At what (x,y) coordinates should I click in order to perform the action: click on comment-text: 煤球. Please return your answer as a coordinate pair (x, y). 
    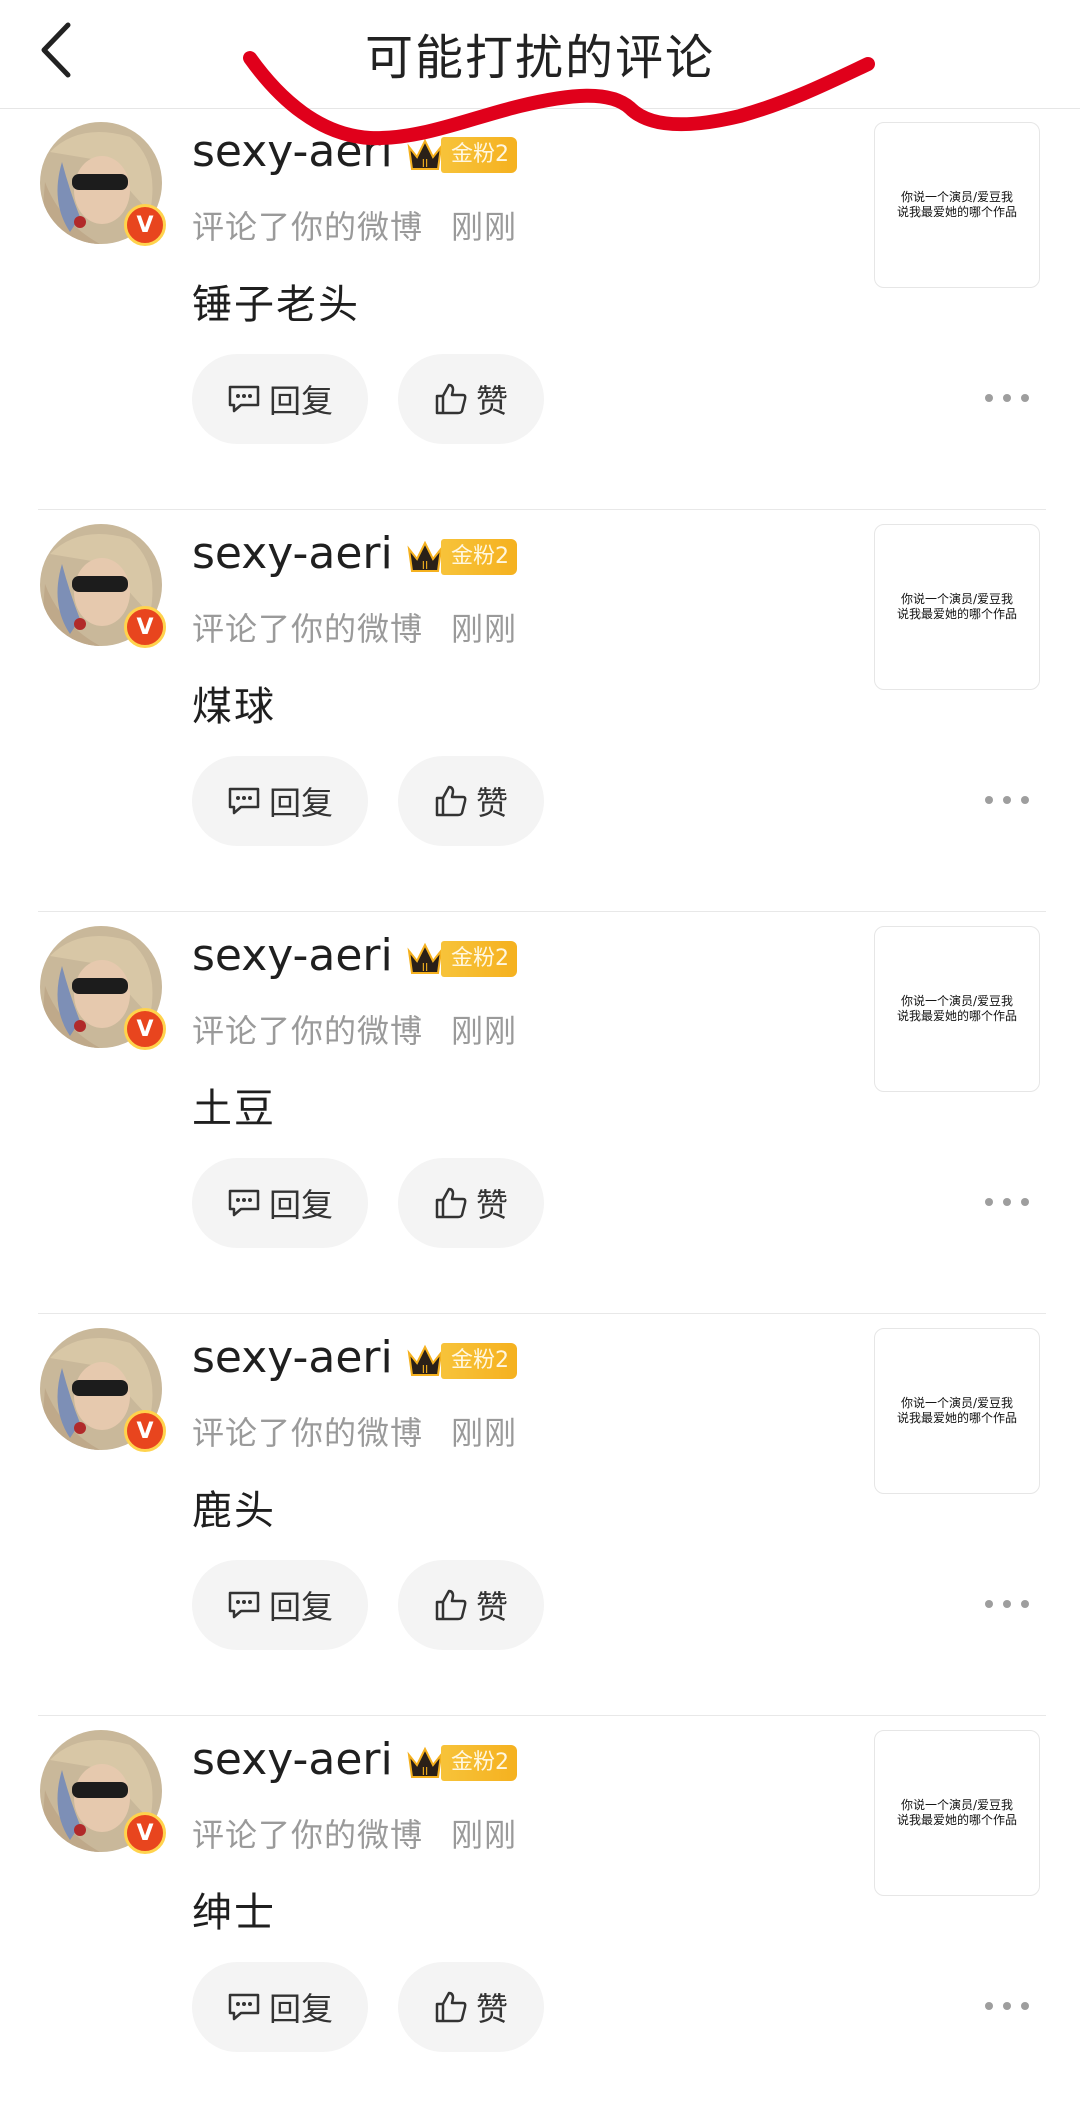
    Looking at the image, I should click on (234, 707).